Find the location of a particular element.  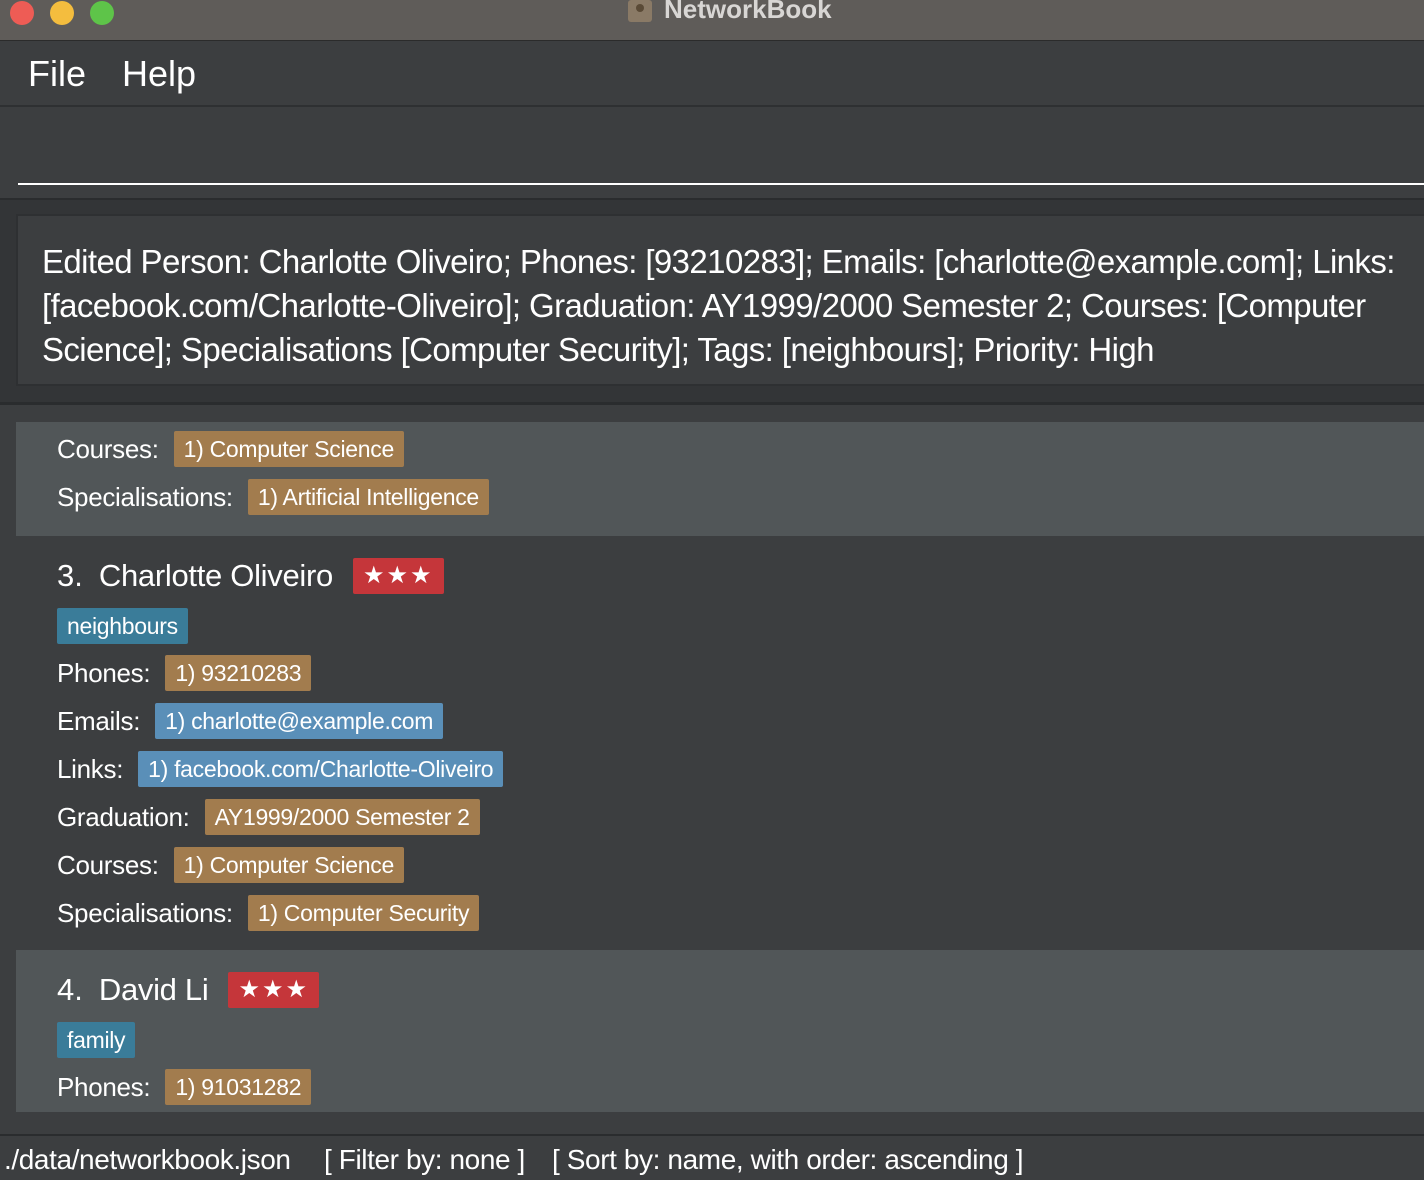

zoom-window-button is located at coordinates (102, 13).